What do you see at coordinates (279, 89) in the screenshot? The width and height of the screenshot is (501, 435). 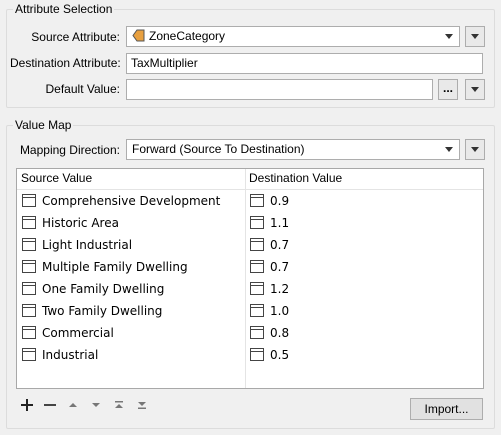 I see `default-value-field` at bounding box center [279, 89].